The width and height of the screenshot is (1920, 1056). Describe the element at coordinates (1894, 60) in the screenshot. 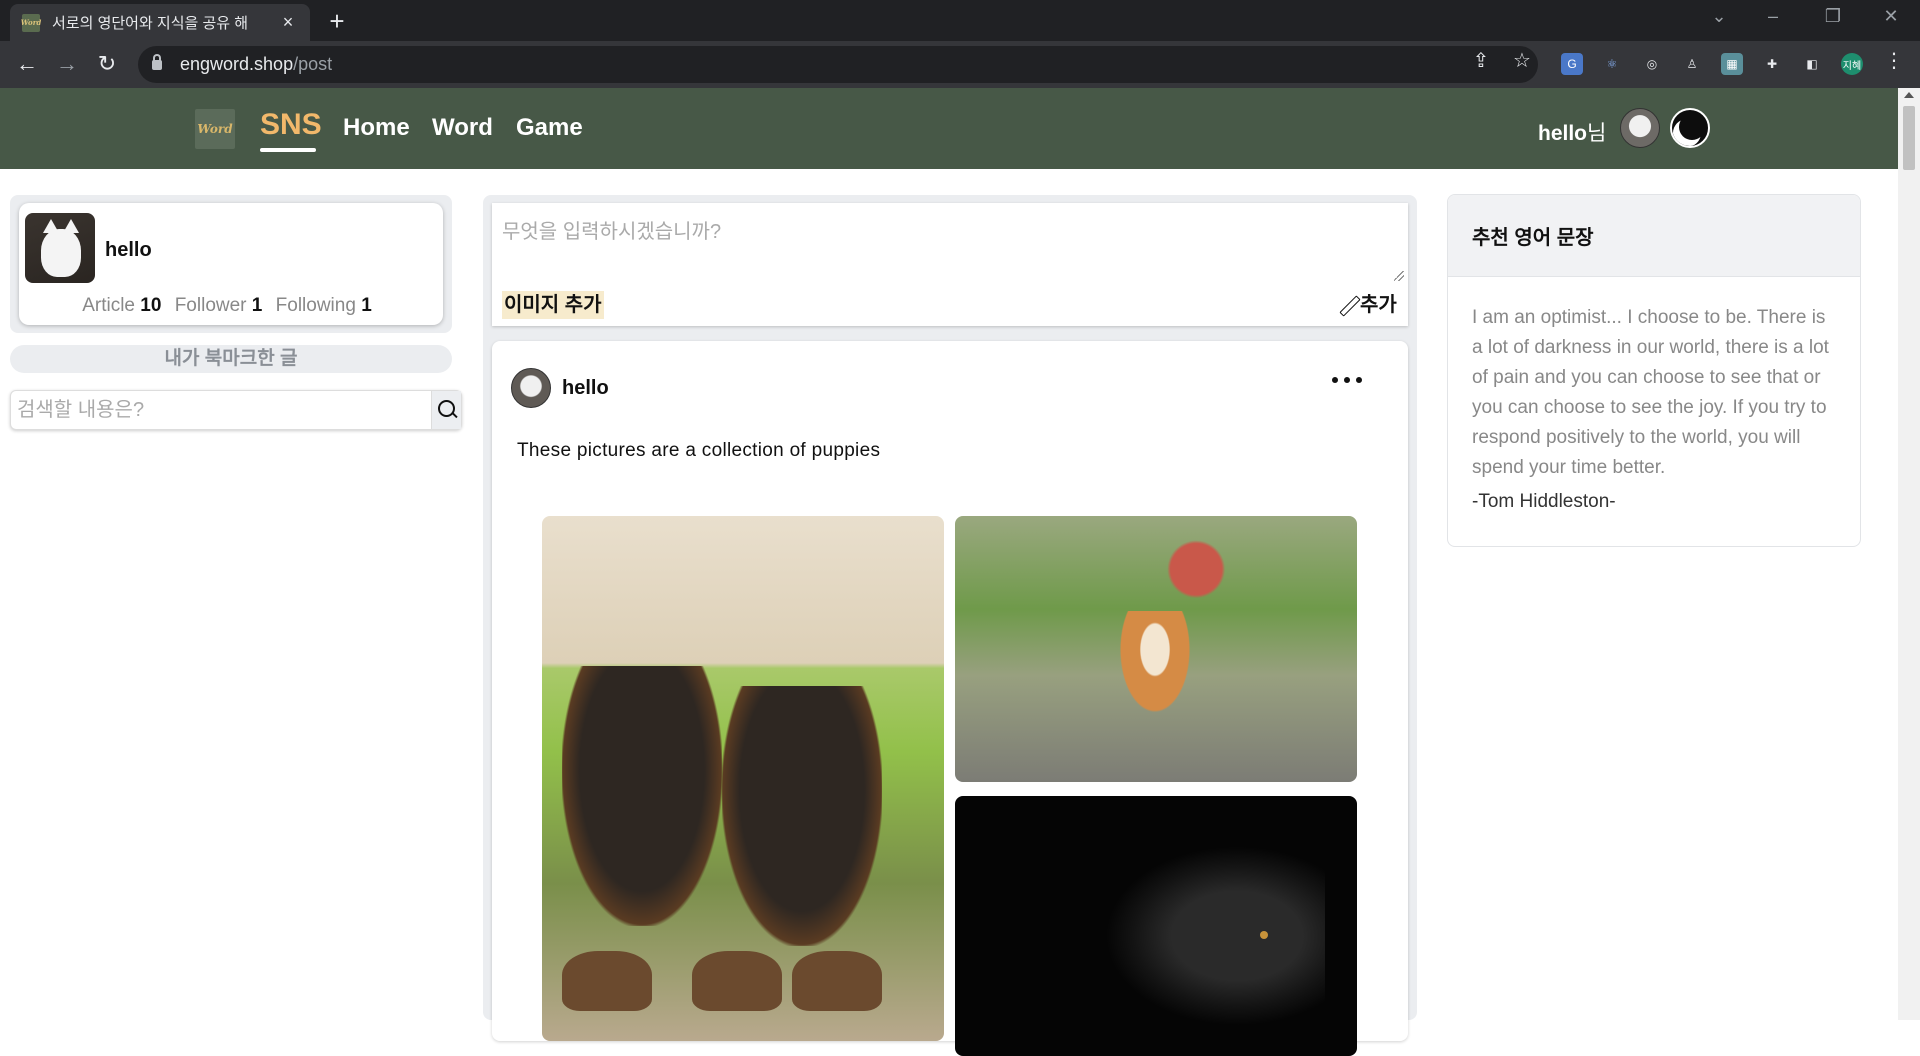

I see `browser-menu-icon: ⋮` at that location.